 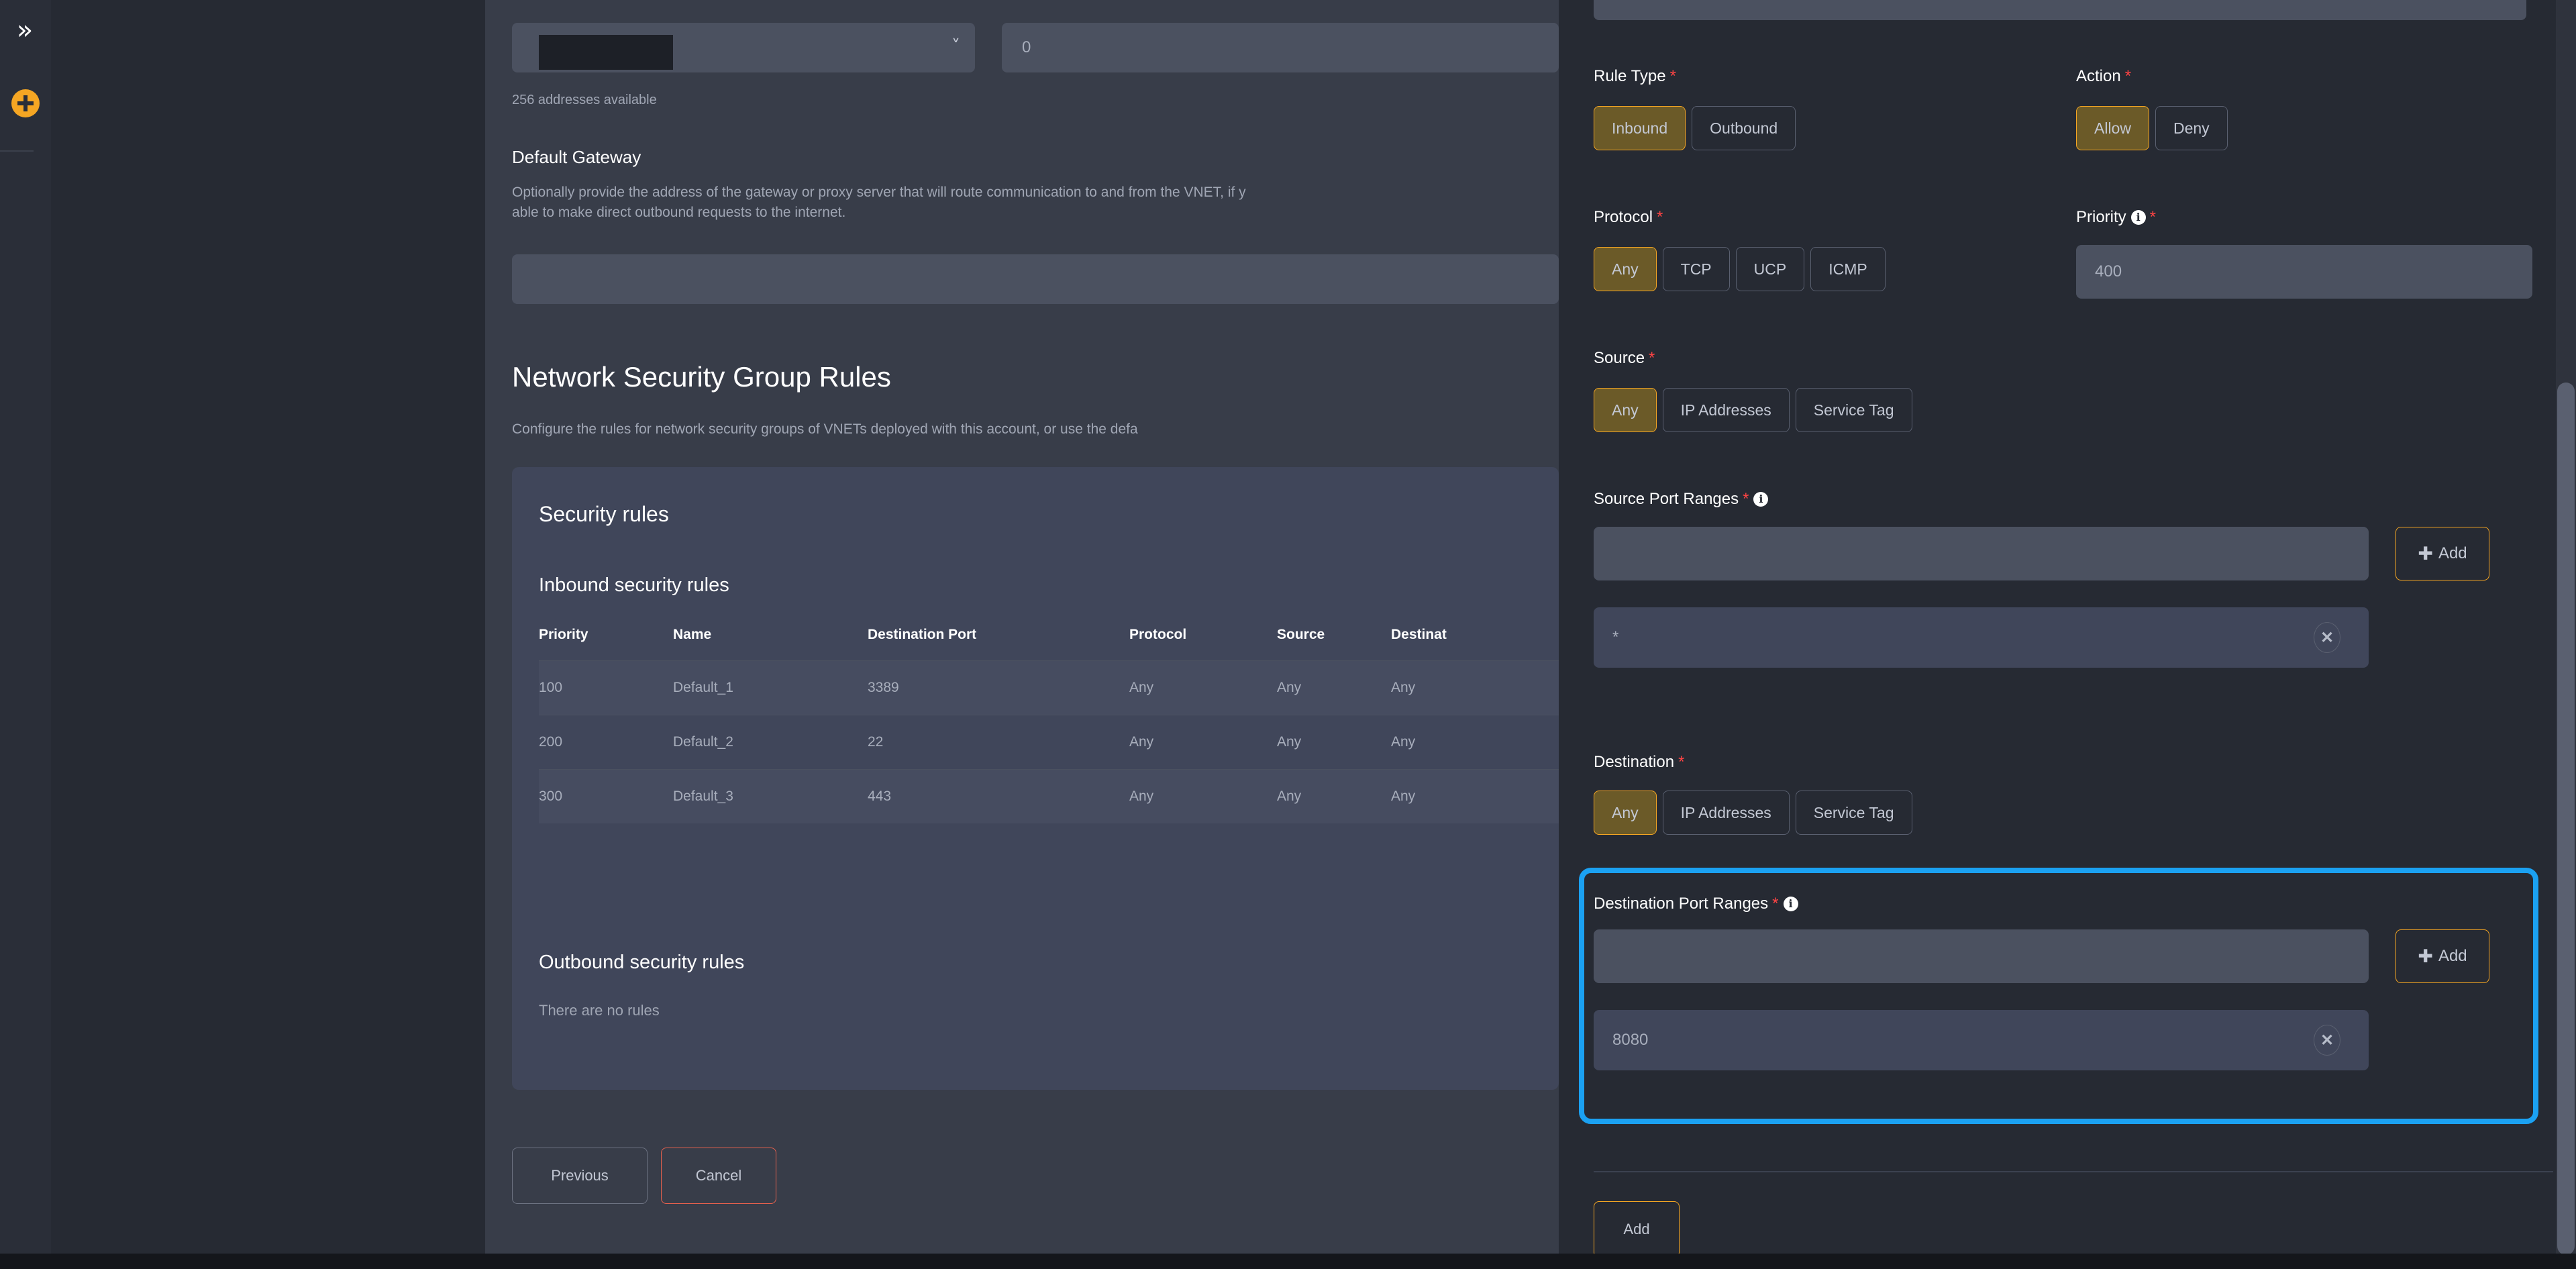 What do you see at coordinates (2103, 76) in the screenshot?
I see `action-label: Action *` at bounding box center [2103, 76].